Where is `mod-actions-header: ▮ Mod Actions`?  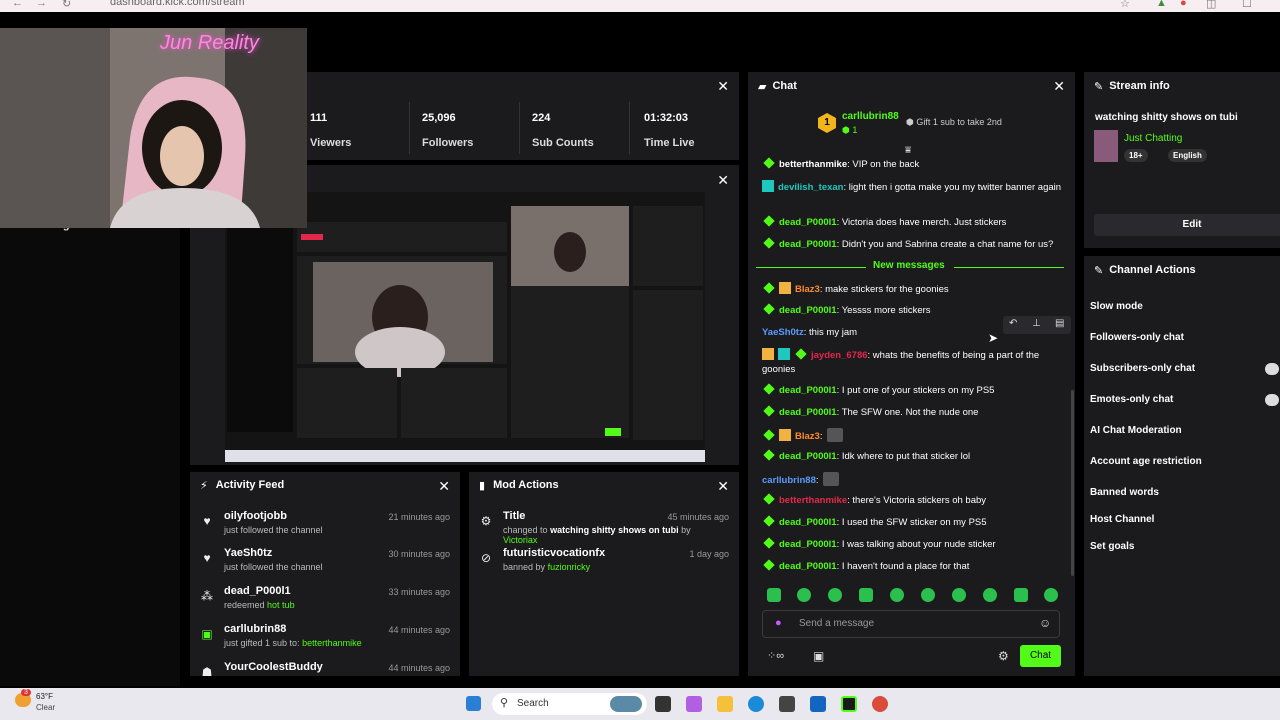
mod-actions-header: ▮ Mod Actions is located at coordinates (604, 485).